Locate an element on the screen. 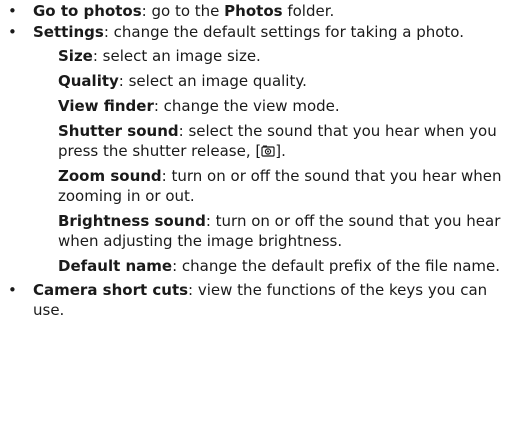 This screenshot has width=523, height=434. sub-term: Brightness sound is located at coordinates (132, 221).